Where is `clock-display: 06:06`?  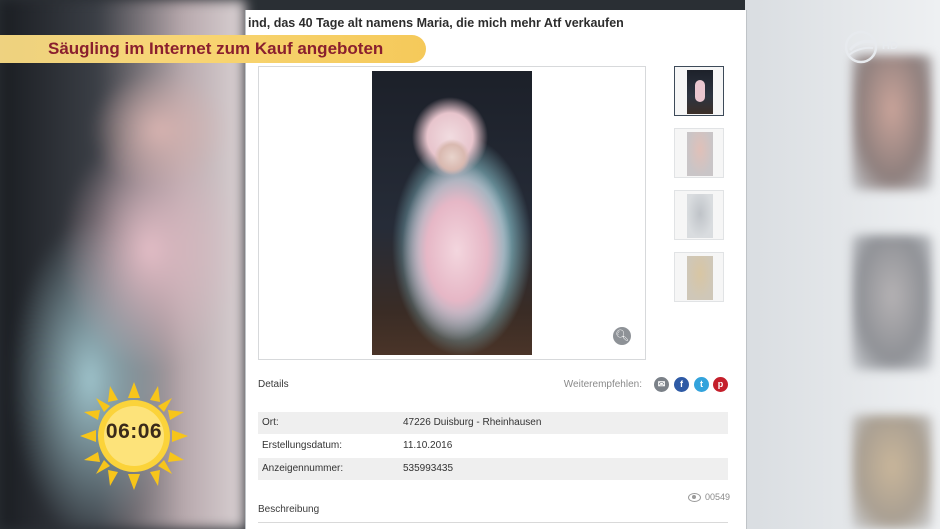 clock-display: 06:06 is located at coordinates (134, 431).